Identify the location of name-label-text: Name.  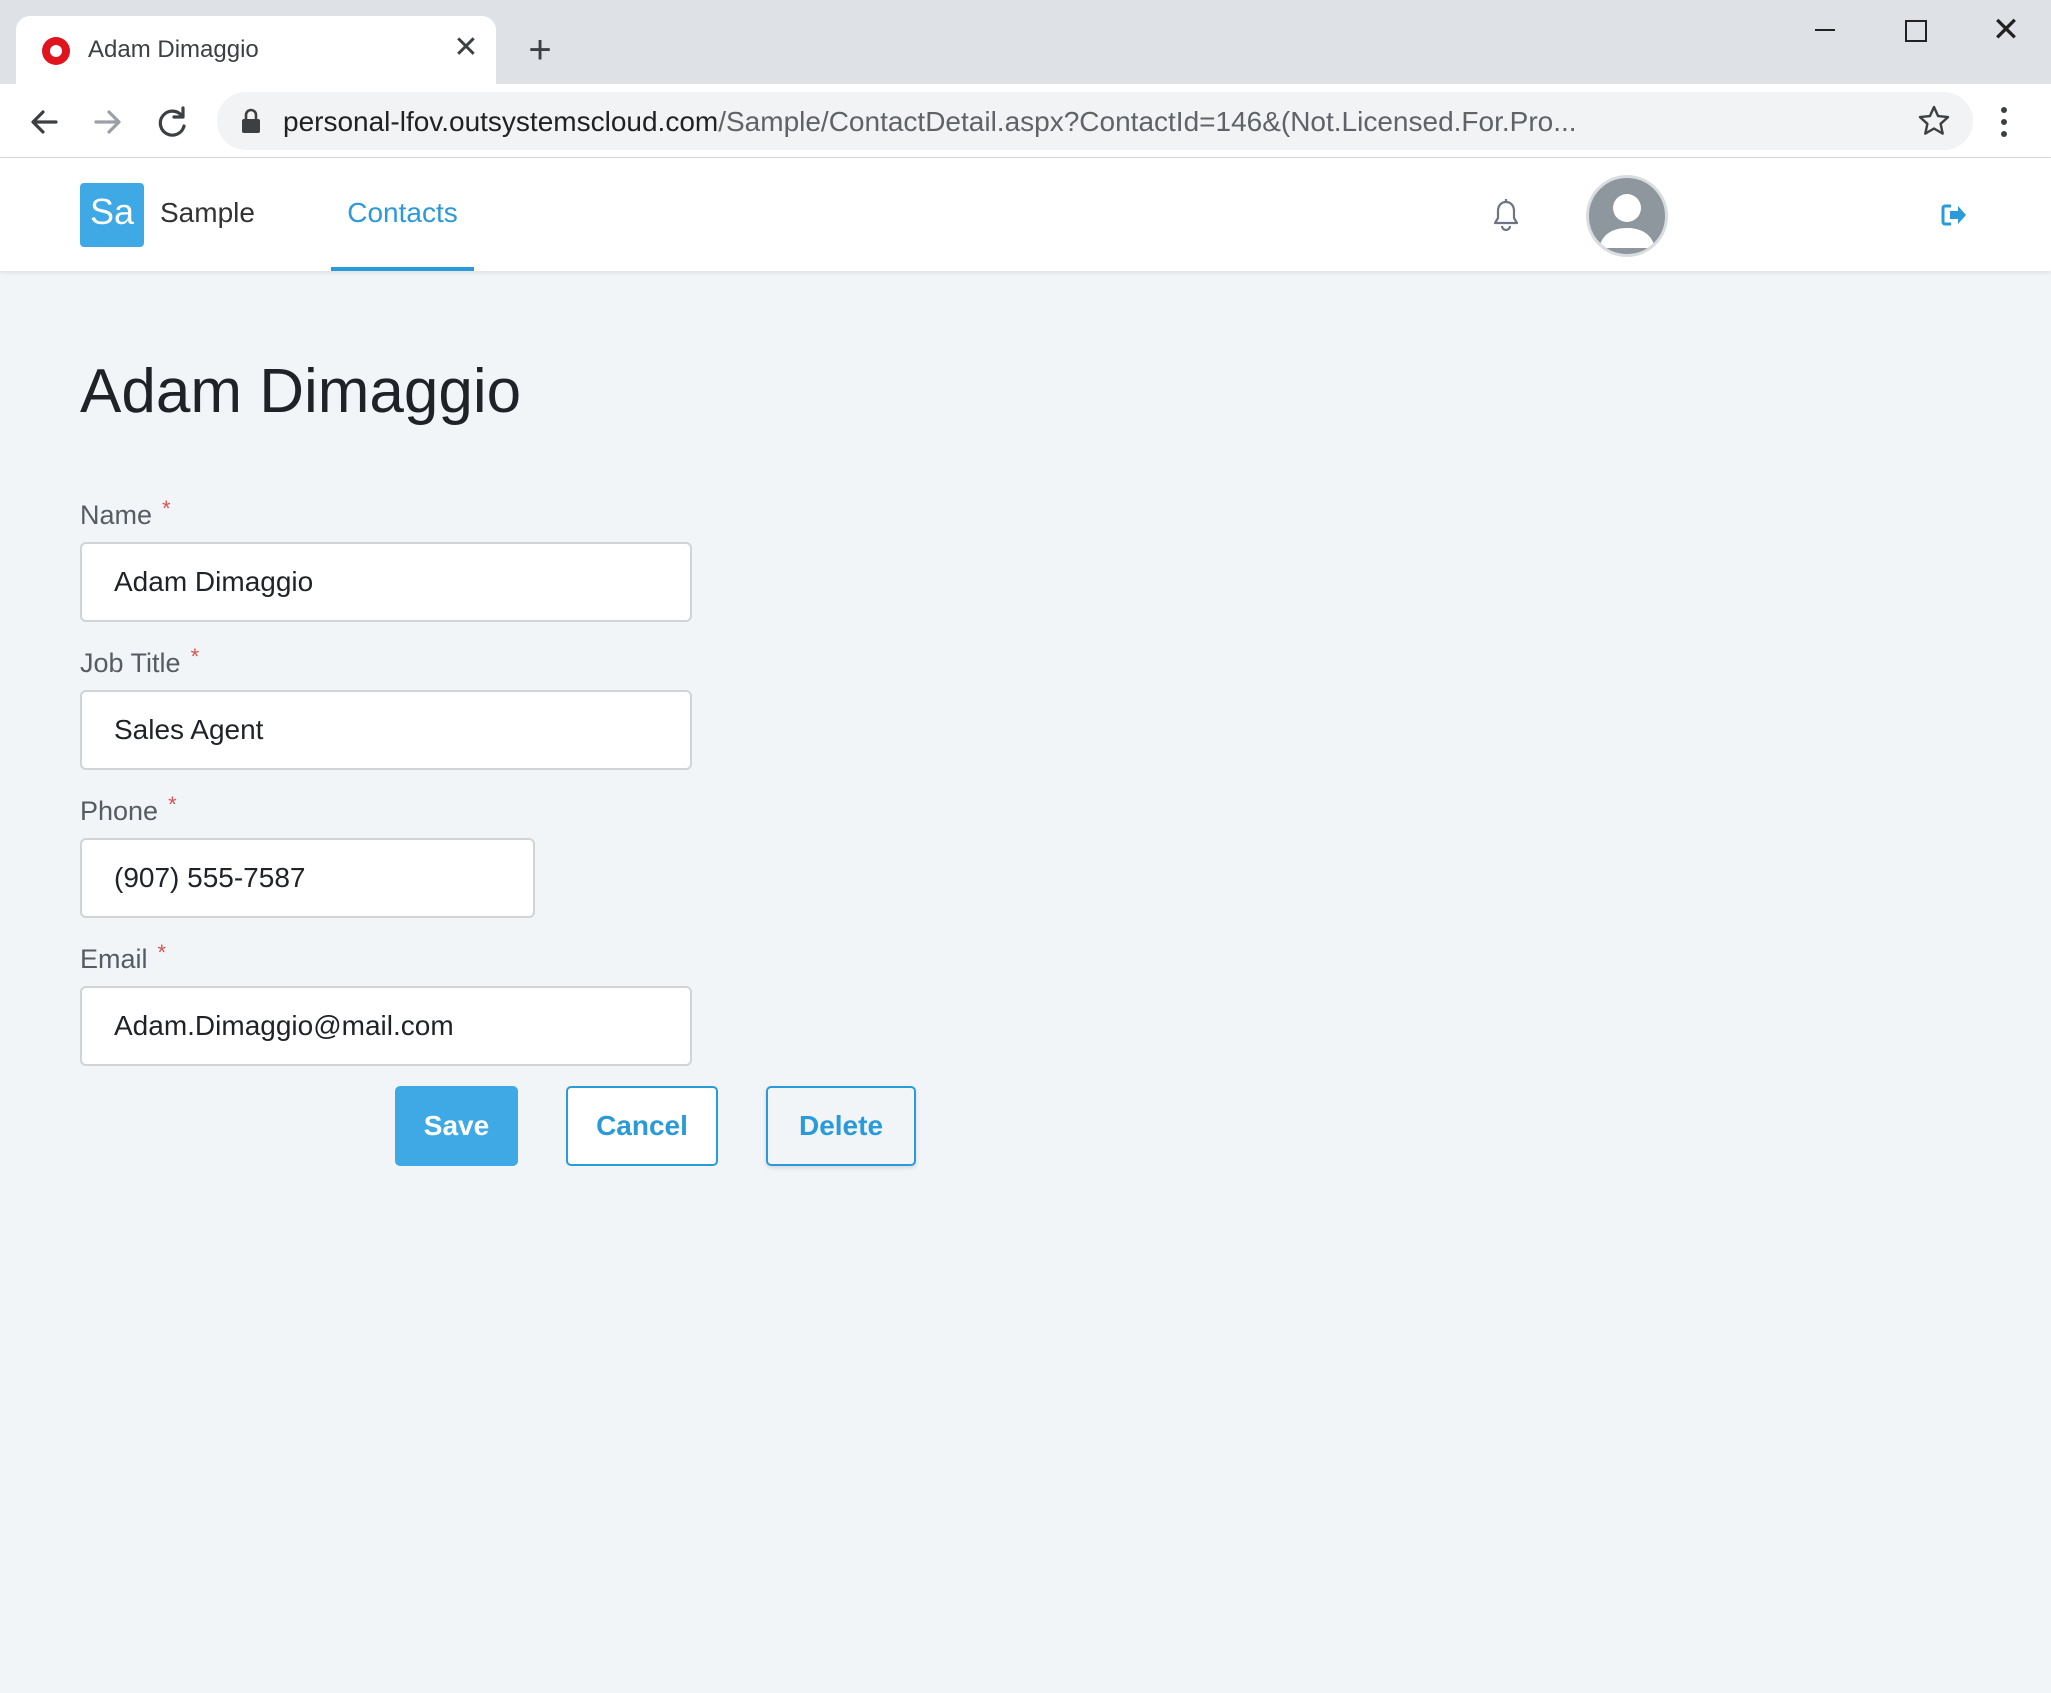
(116, 515).